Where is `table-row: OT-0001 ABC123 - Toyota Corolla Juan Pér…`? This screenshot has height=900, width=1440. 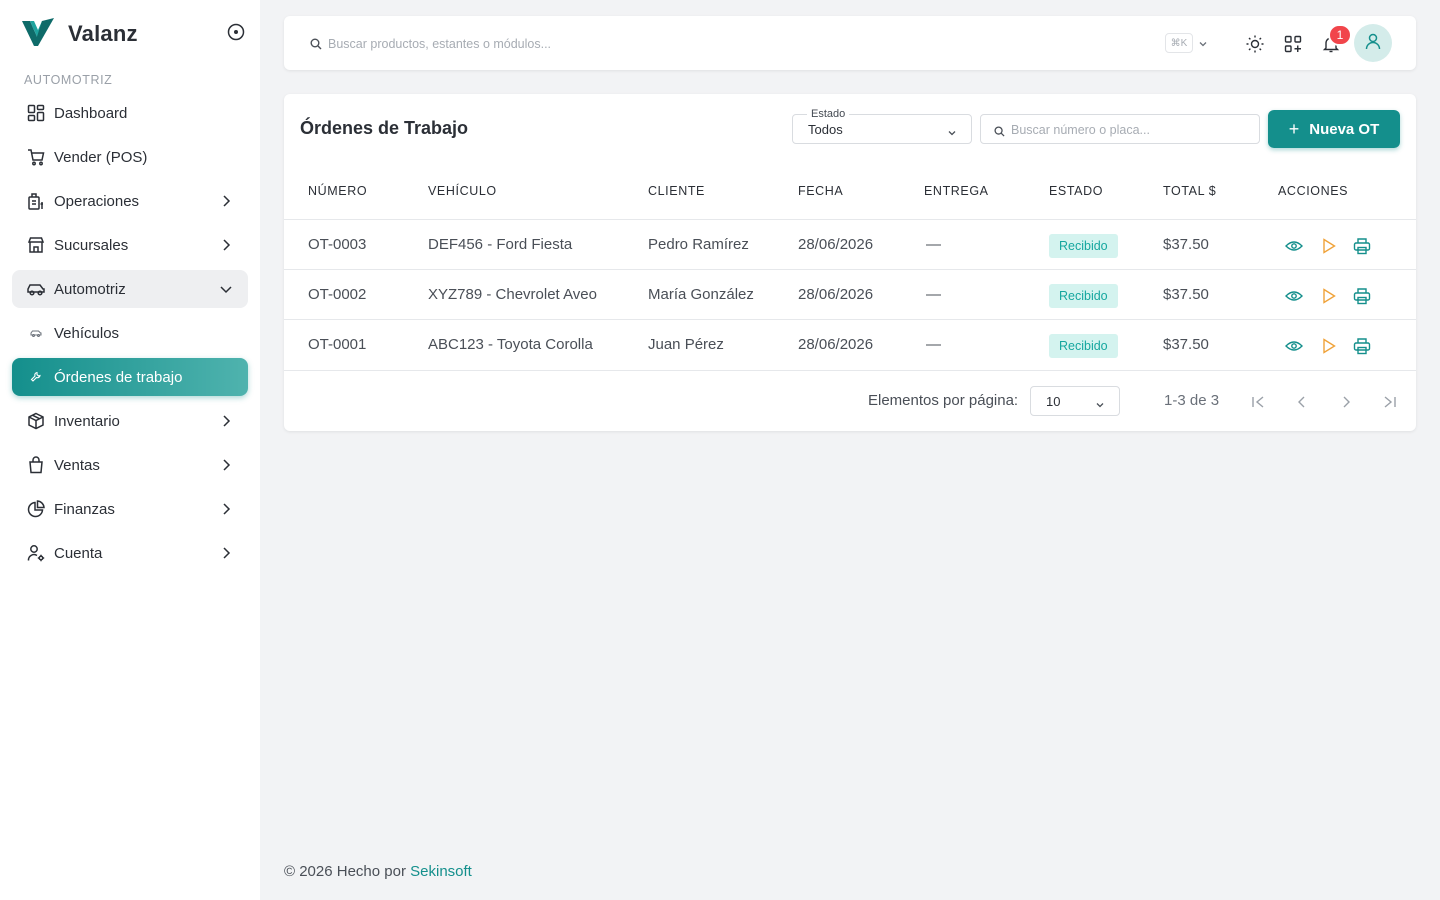
table-row: OT-0001 ABC123 - Toyota Corolla Juan Pér… is located at coordinates (850, 345).